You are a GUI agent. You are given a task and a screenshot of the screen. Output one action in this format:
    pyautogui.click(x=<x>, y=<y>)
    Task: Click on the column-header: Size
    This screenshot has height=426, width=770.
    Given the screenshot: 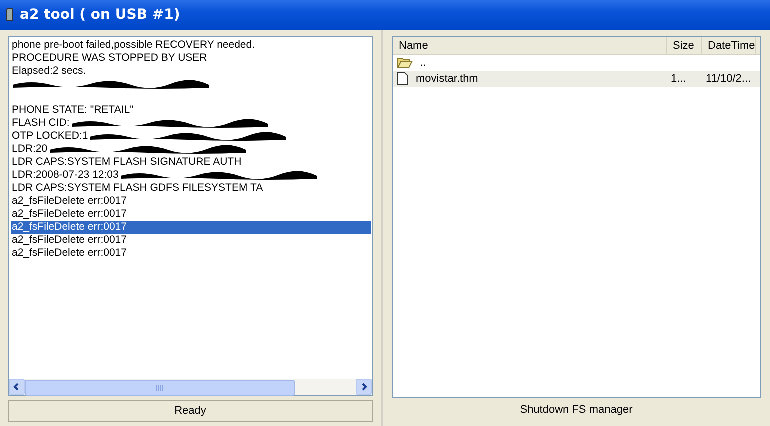 What is the action you would take?
    pyautogui.click(x=684, y=45)
    